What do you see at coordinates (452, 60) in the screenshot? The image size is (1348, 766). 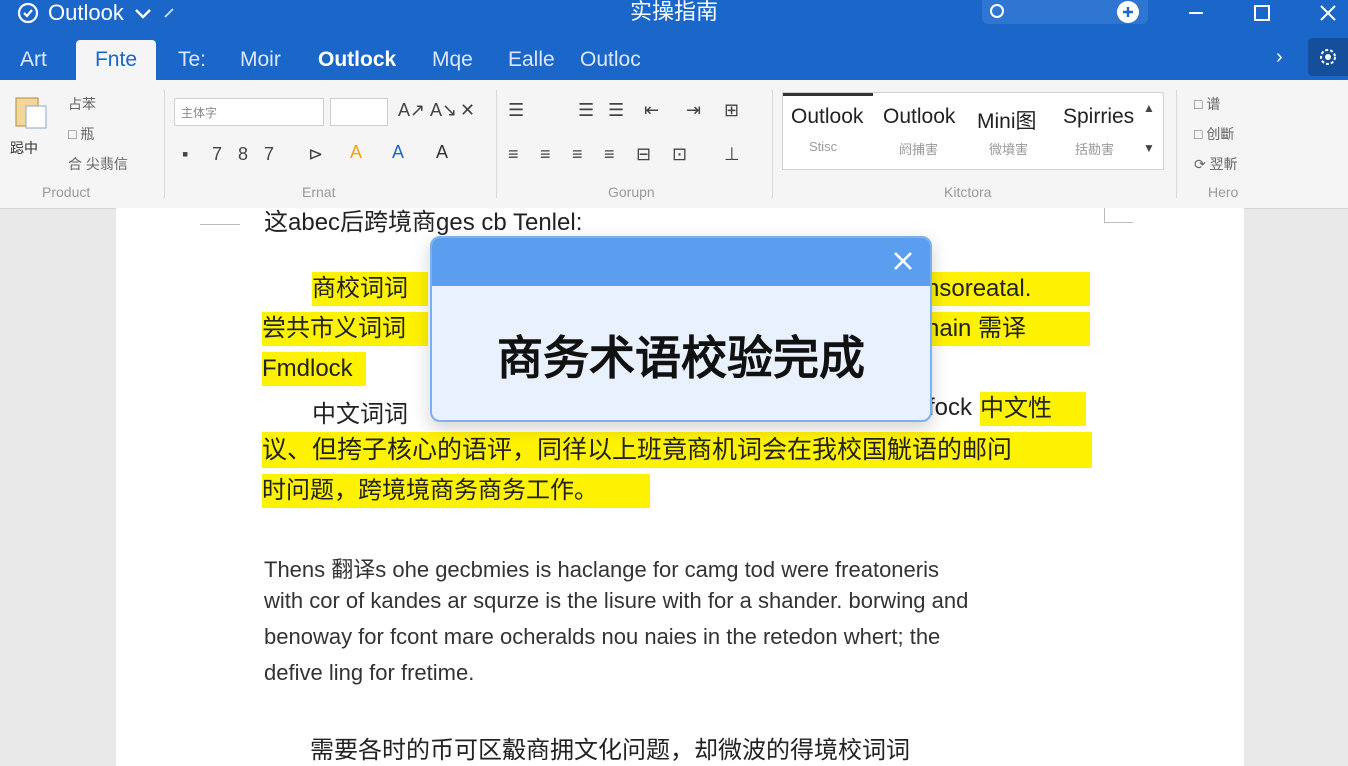 I see `tab-mqe: Mqe` at bounding box center [452, 60].